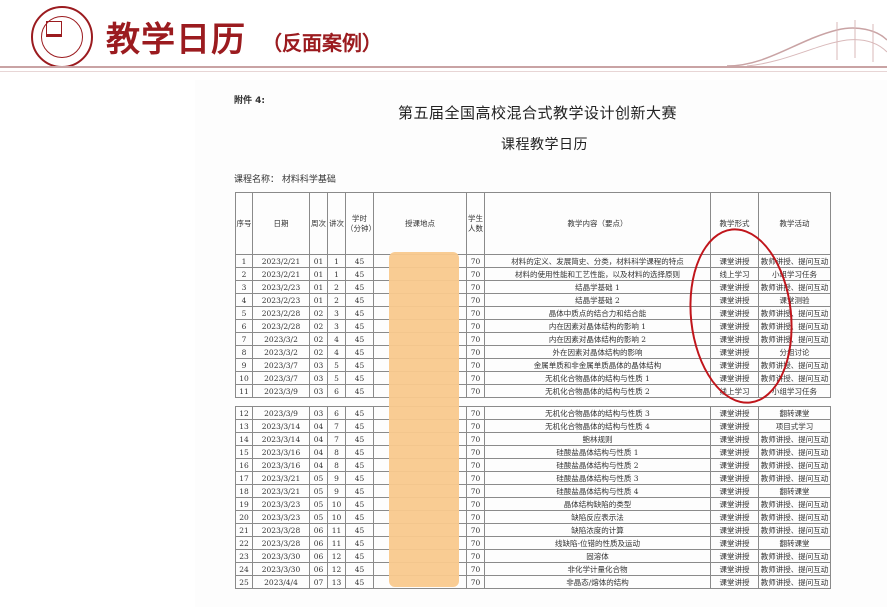 The image size is (887, 607). I want to click on attachment-label: 附件 4:, so click(249, 101).